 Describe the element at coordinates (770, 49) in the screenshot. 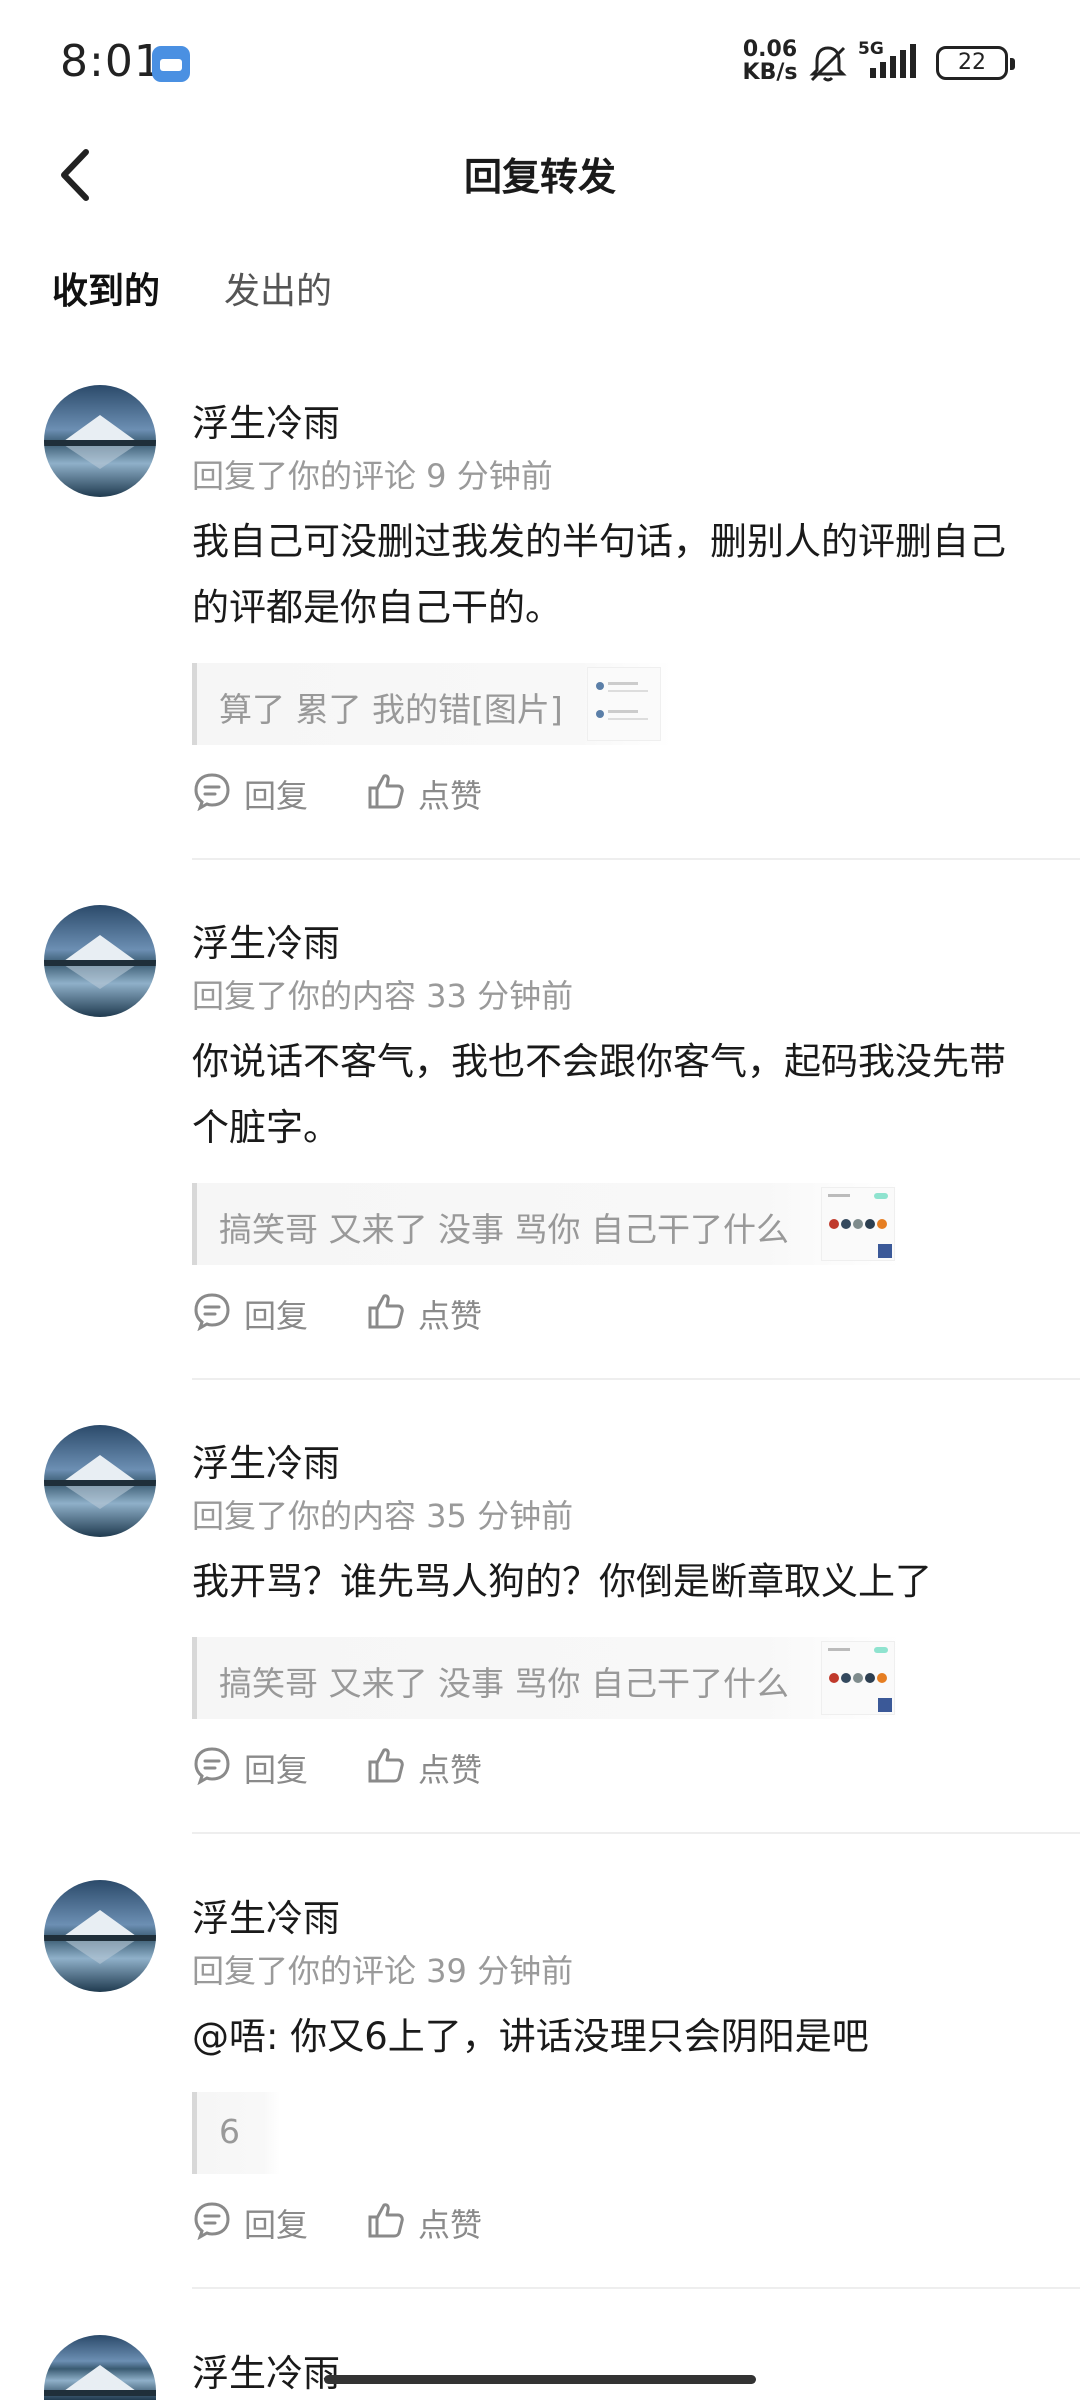

I see `network-speed-value: 0.06` at that location.